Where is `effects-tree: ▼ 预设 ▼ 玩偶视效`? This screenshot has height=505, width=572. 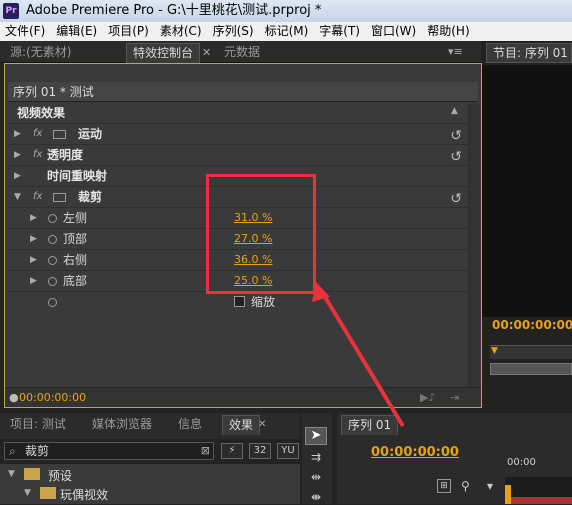
effects-tree: ▼ 预设 ▼ 玩偶视效 is located at coordinates (150, 484).